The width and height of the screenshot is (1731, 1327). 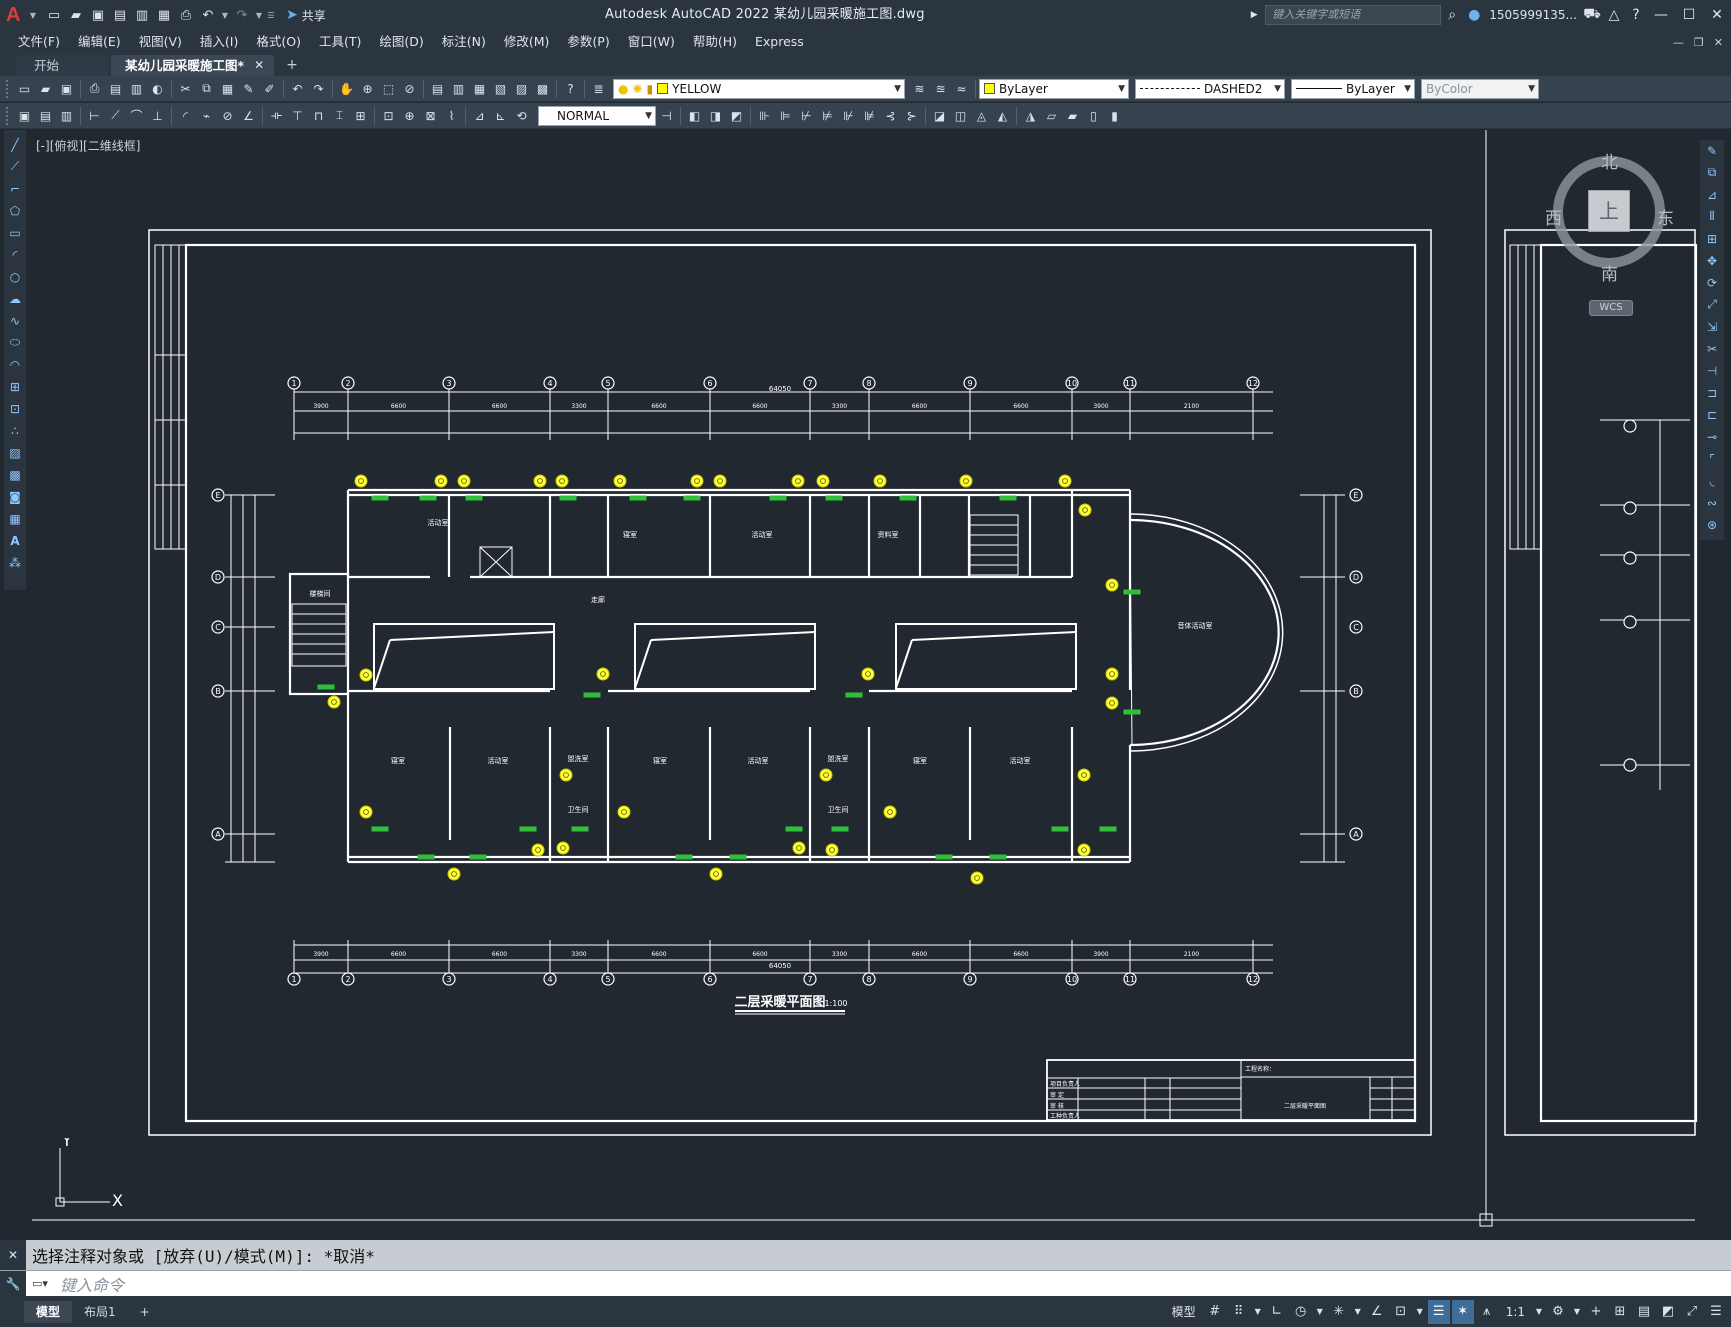 I want to click on polyline-icon: ⌐, so click(x=15, y=188).